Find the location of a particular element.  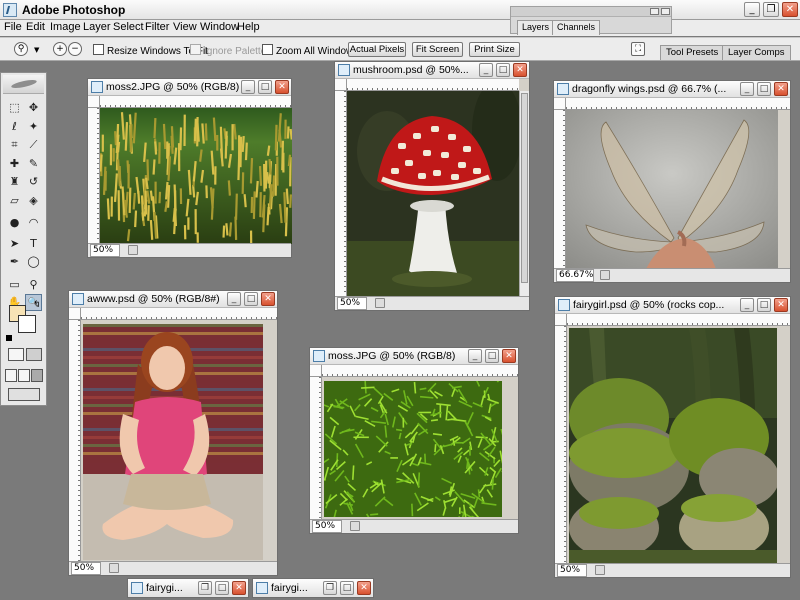

marquee-tool-icon: ⬚ is located at coordinates (14, 107).